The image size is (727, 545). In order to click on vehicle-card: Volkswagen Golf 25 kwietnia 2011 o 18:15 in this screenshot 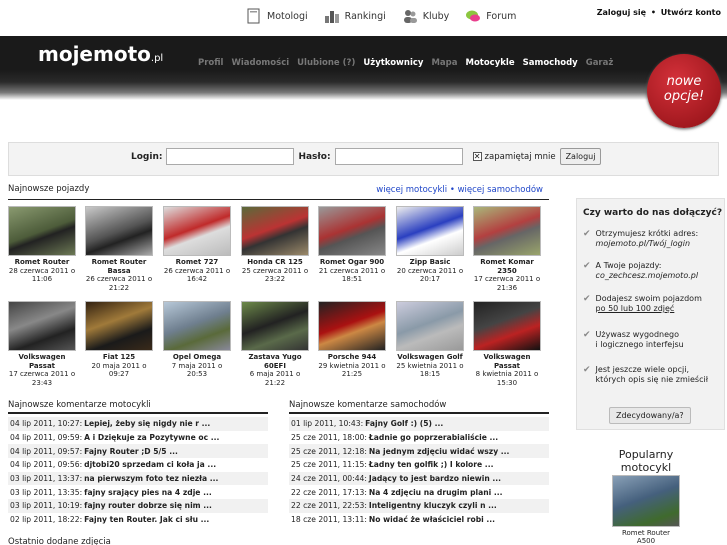, I will do `click(430, 340)`.